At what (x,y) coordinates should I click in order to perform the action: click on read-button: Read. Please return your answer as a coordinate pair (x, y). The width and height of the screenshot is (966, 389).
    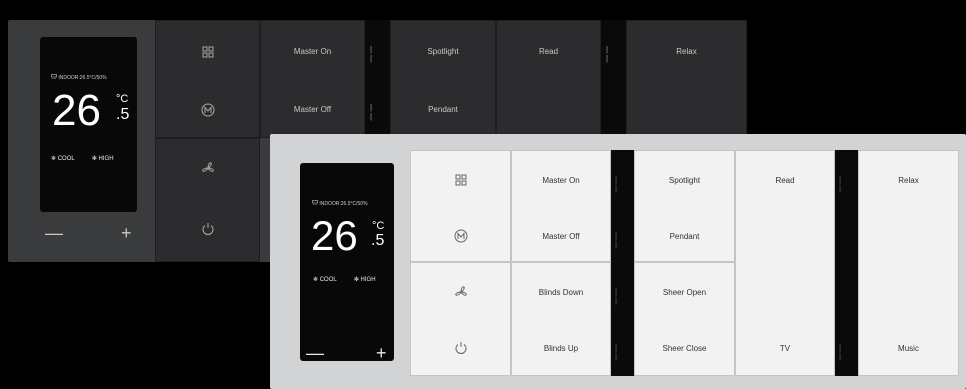
    Looking at the image, I should click on (548, 79).